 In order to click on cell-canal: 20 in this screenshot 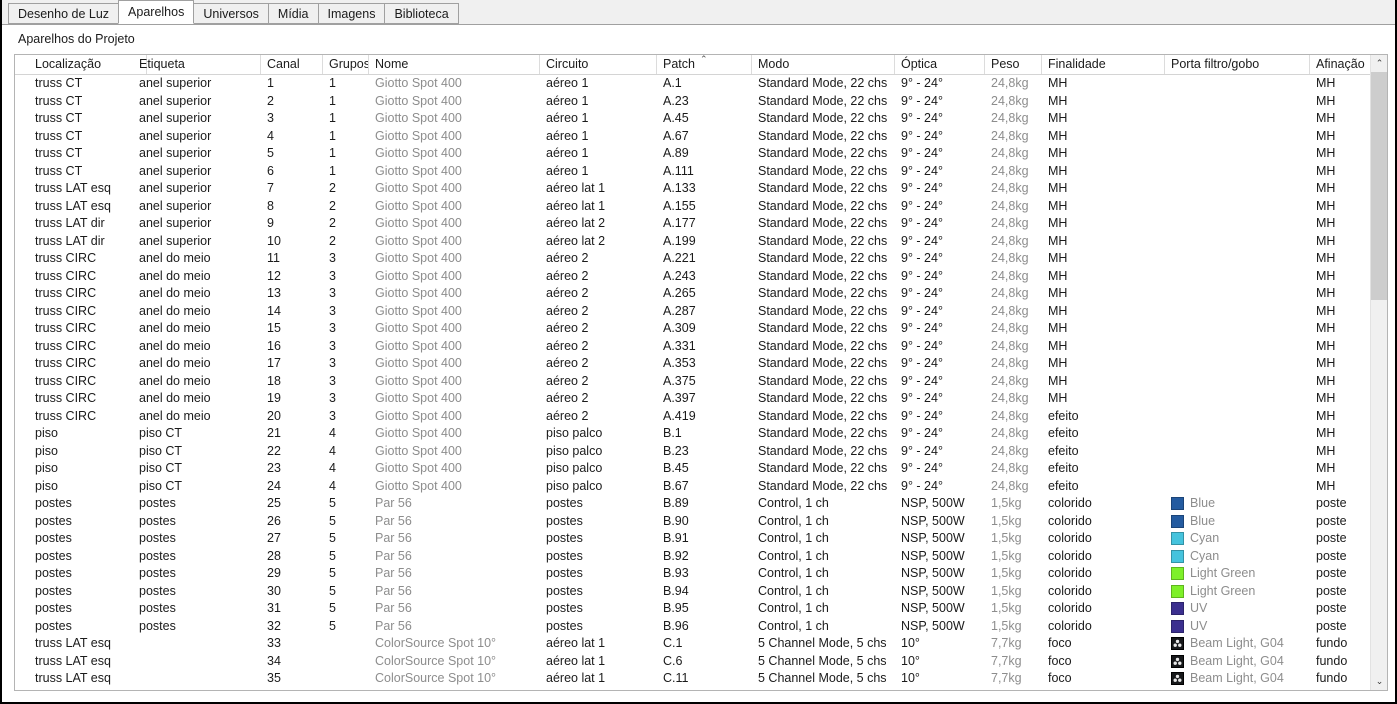, I will do `click(292, 417)`.